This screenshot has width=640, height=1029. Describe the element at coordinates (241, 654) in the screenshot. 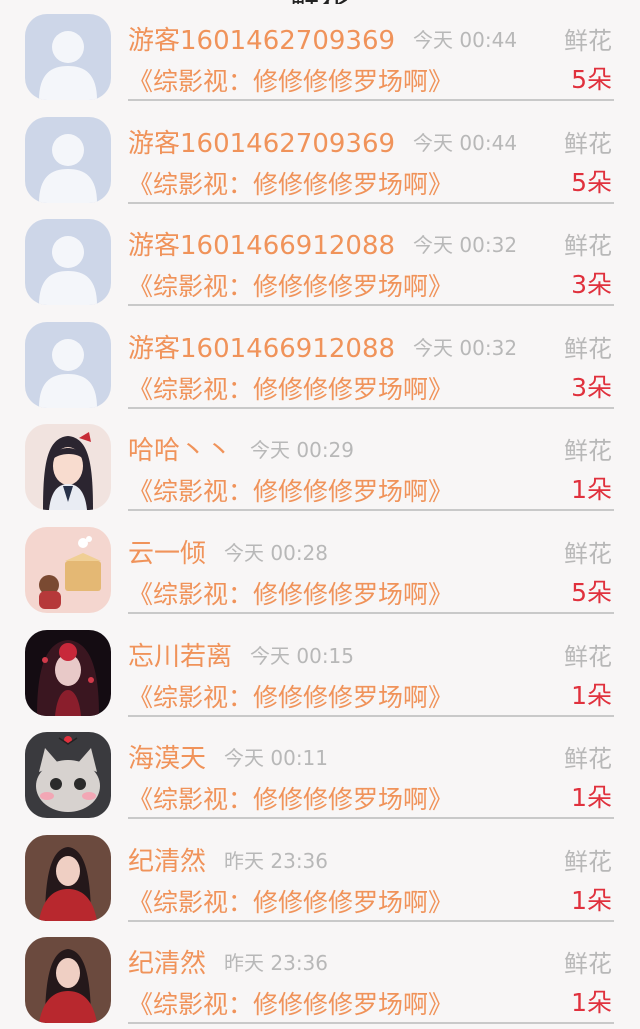

I see `user-name: 忘川若离 今天 00:15` at that location.